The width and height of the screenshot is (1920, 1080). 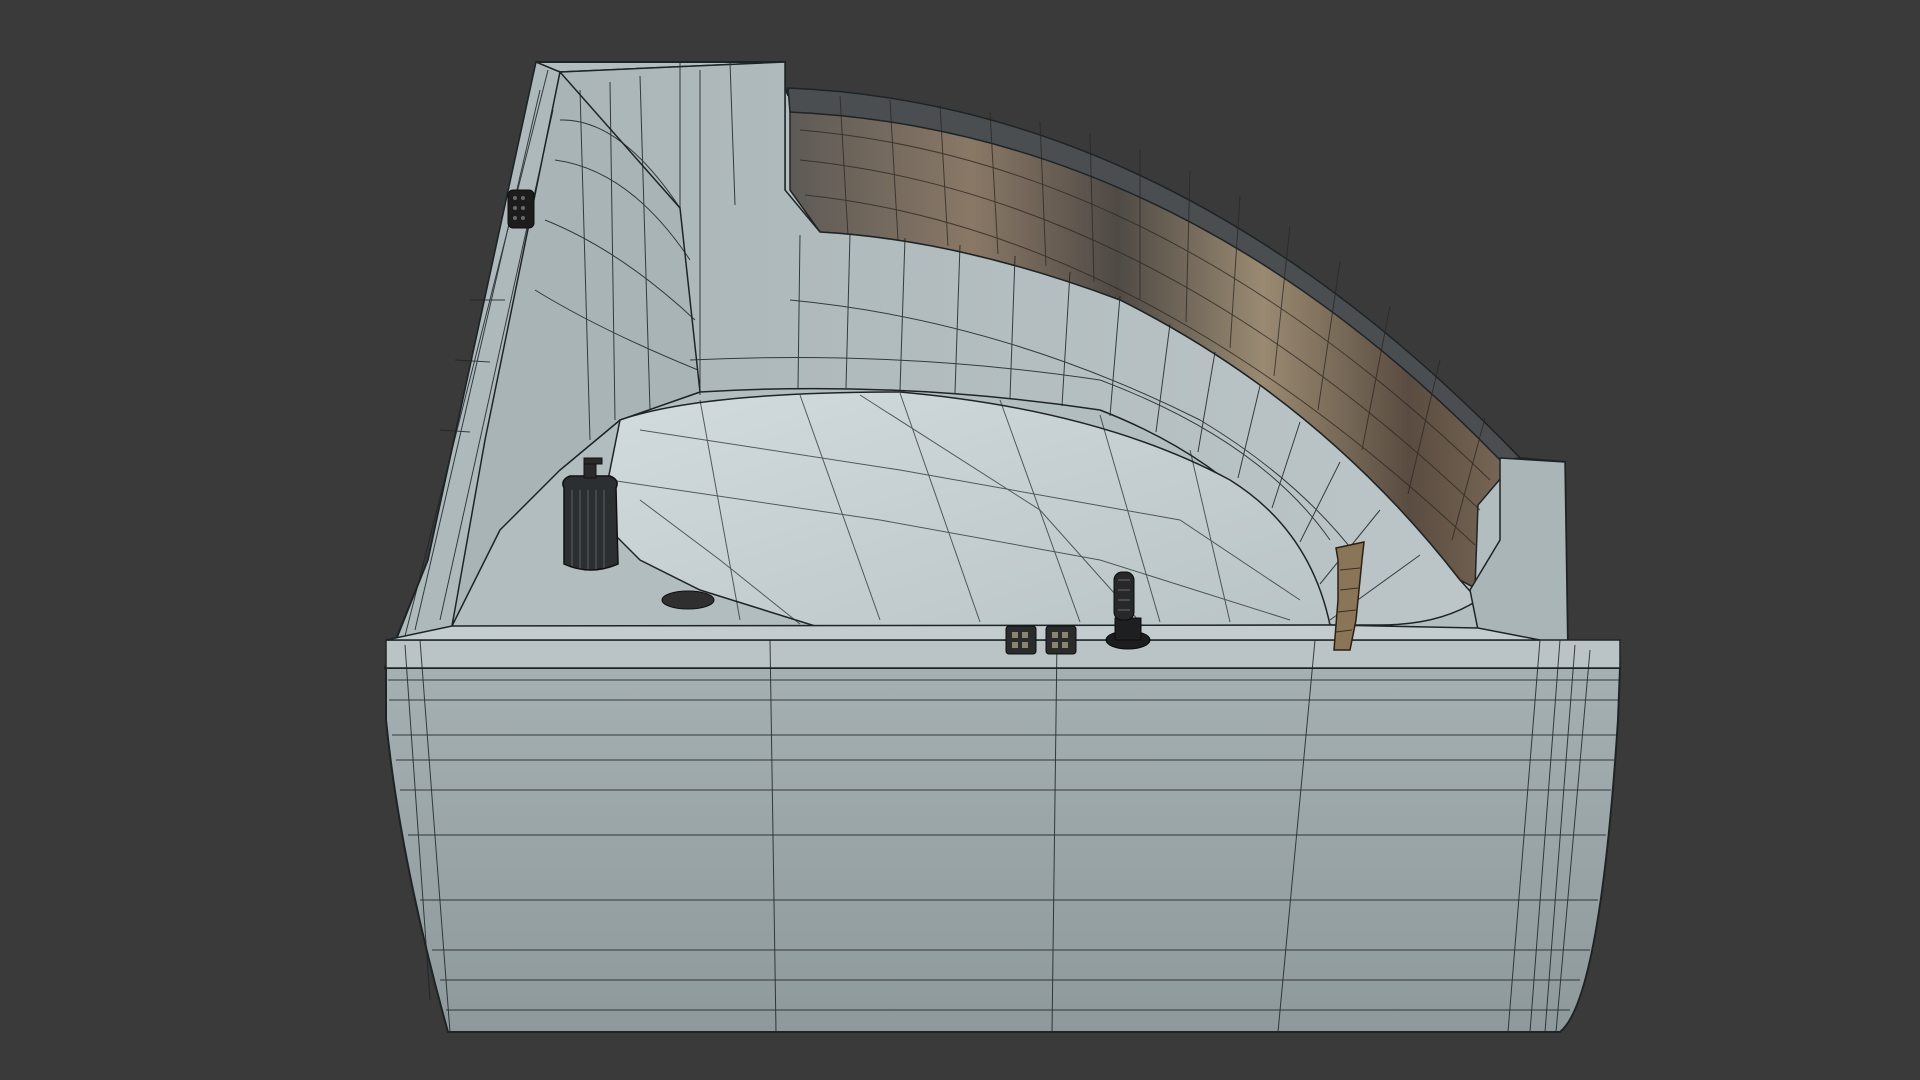 What do you see at coordinates (963, 632) in the screenshot?
I see `tub-front-lip` at bounding box center [963, 632].